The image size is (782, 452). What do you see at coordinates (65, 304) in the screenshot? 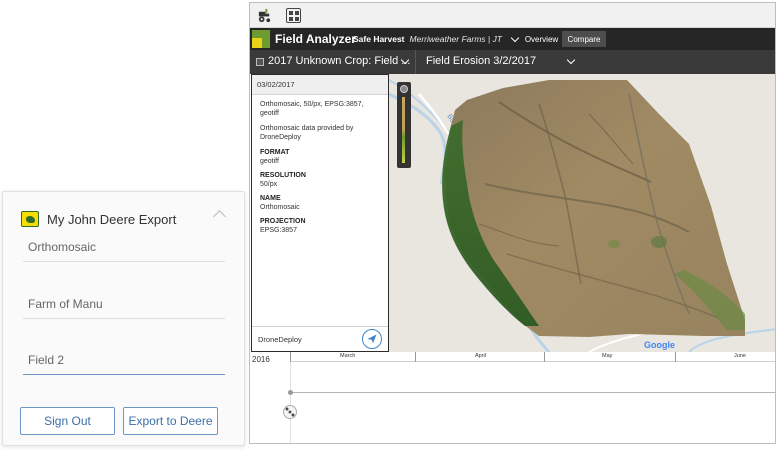
I see `farm-value: Farm of Manu` at bounding box center [65, 304].